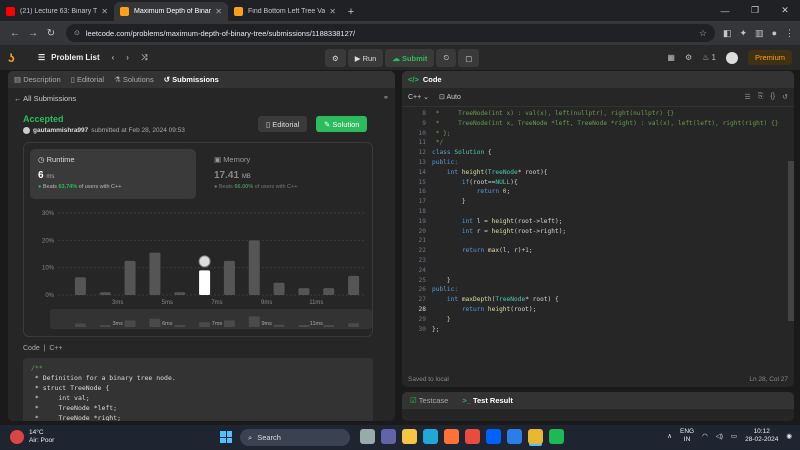  I want to click on menu-kebab-icon: ⋮, so click(789, 33).